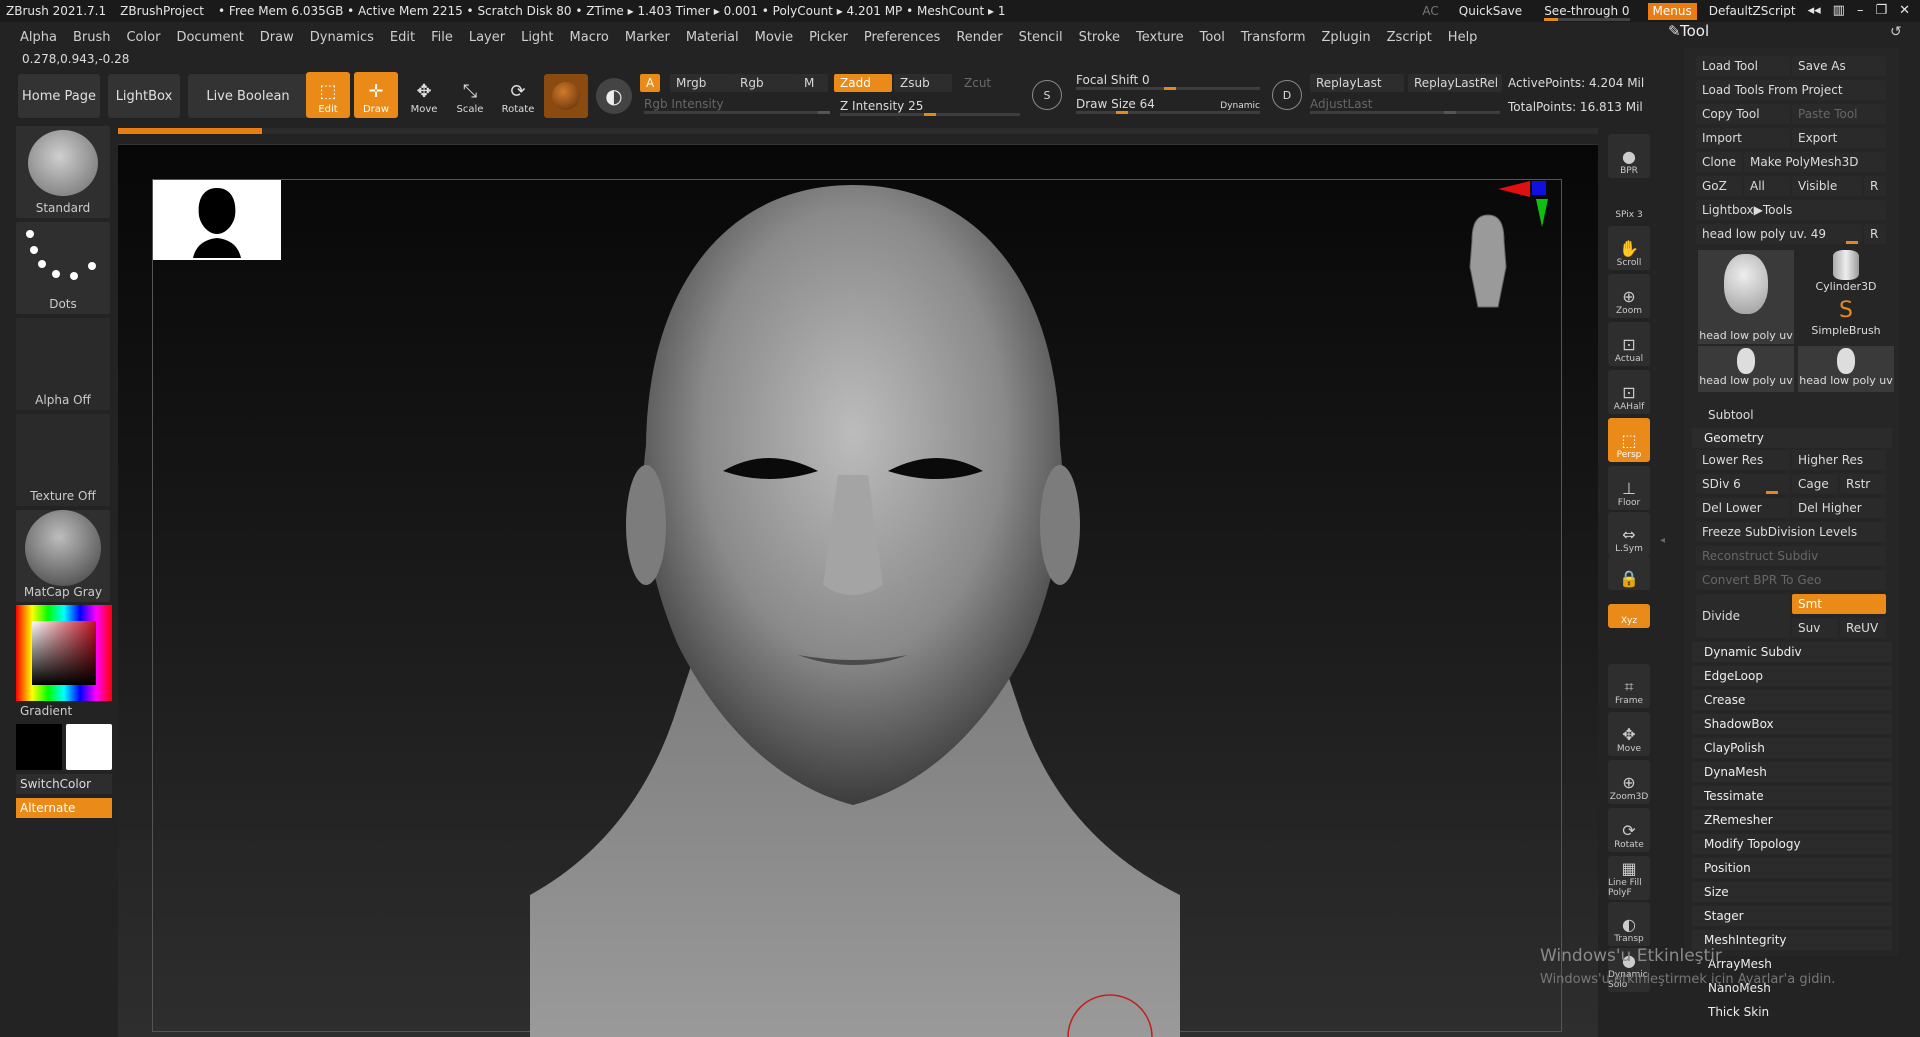  What do you see at coordinates (1792, 868) in the screenshot?
I see `section-position: Position` at bounding box center [1792, 868].